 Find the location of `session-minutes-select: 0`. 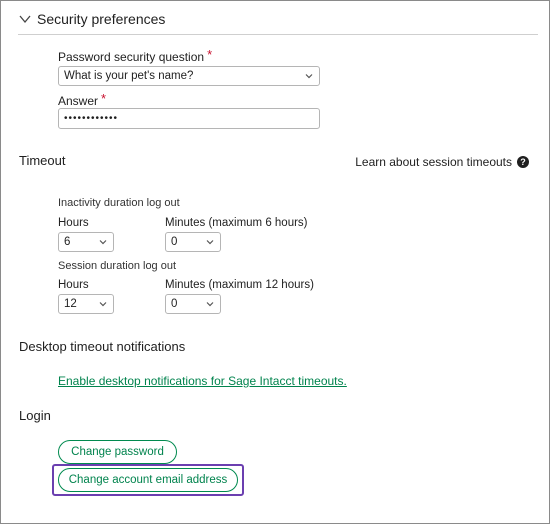

session-minutes-select: 0 is located at coordinates (193, 304).